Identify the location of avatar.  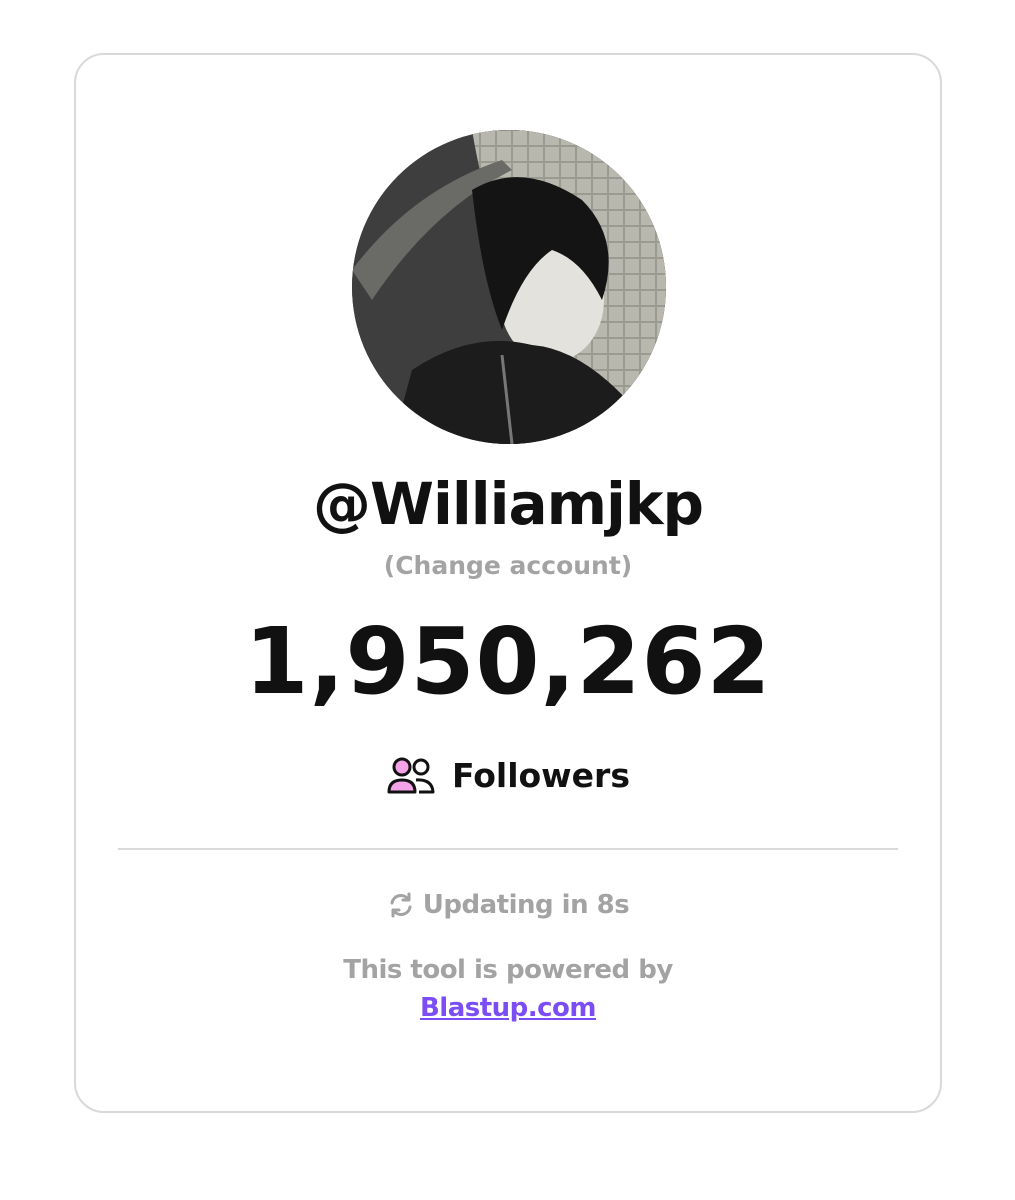
(509, 287).